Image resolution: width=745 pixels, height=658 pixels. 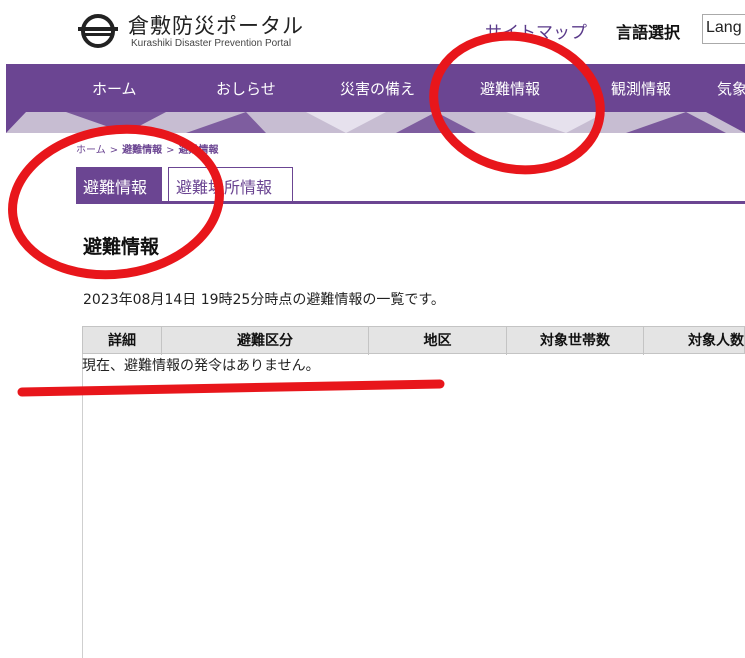 What do you see at coordinates (648, 32) in the screenshot?
I see `language-label: 言語選択` at bounding box center [648, 32].